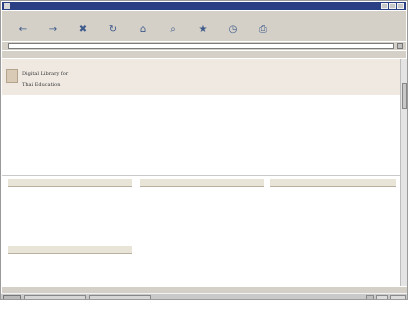 Image resolution: width=408 pixels, height=315 pixels. I want to click on toolbar-stop: ✖, so click(83, 30).